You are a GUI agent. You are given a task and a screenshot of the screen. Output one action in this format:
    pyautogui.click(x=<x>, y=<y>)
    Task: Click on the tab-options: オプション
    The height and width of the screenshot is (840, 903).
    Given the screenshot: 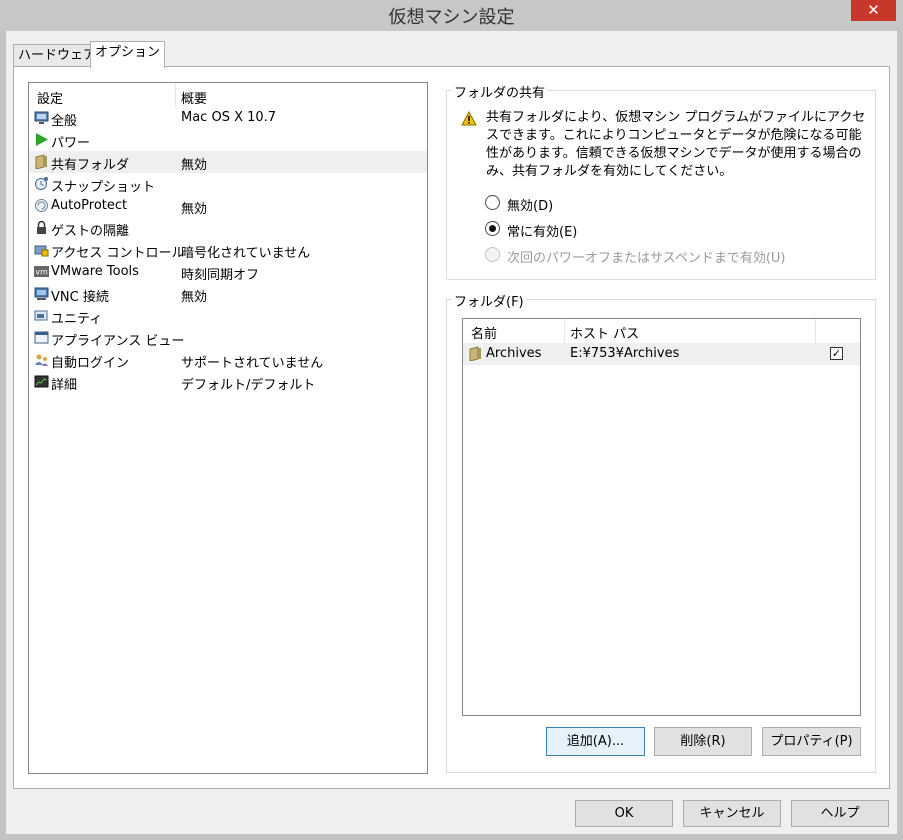 What is the action you would take?
    pyautogui.click(x=128, y=54)
    